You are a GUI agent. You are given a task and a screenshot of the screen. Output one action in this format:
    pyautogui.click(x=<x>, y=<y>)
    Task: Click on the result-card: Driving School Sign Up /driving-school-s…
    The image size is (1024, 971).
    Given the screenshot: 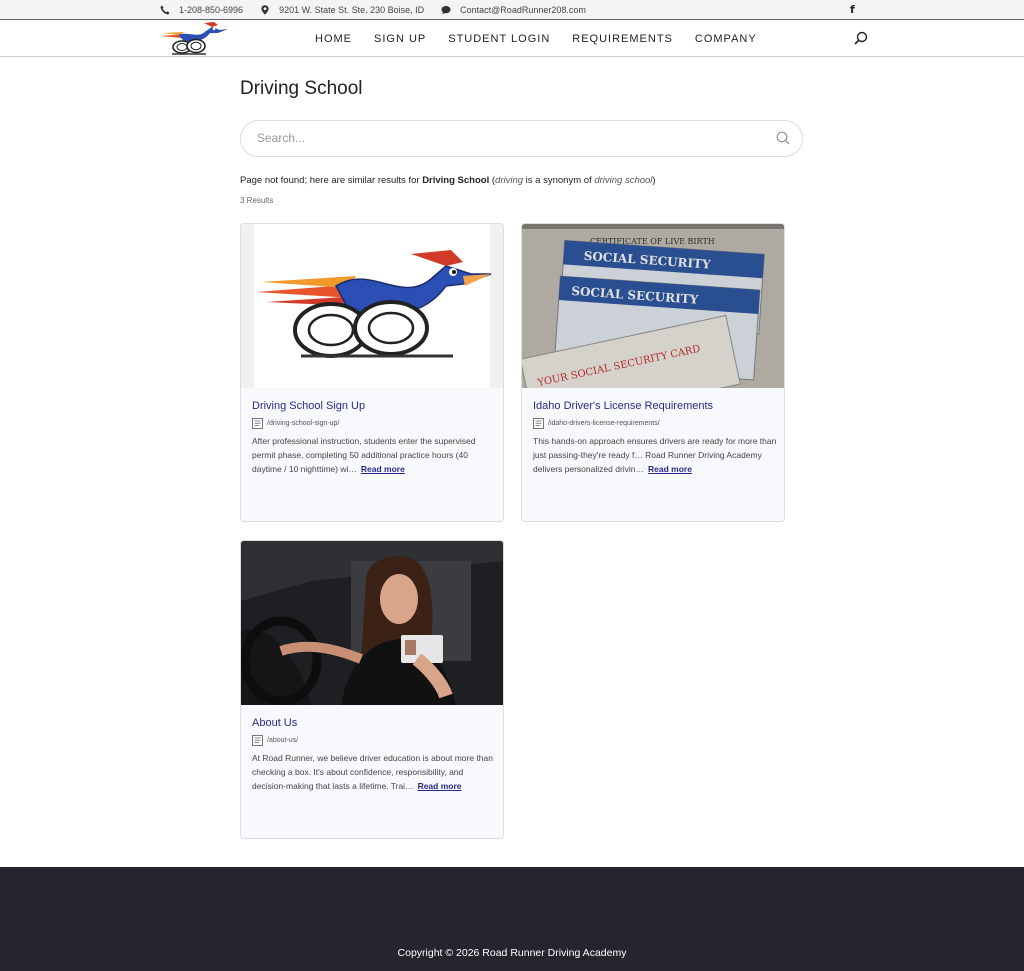 What is the action you would take?
    pyautogui.click(x=372, y=372)
    